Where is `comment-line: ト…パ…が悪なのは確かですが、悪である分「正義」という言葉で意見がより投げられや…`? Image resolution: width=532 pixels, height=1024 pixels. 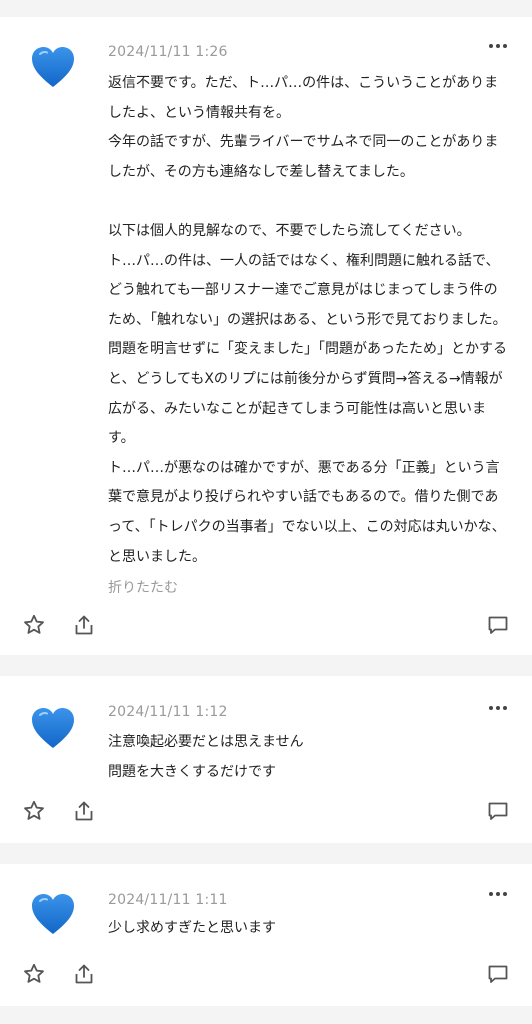
comment-line: ト…パ…が悪なのは確かですが、悪である分「正義」という言葉で意見がより投げられや… is located at coordinates (307, 512).